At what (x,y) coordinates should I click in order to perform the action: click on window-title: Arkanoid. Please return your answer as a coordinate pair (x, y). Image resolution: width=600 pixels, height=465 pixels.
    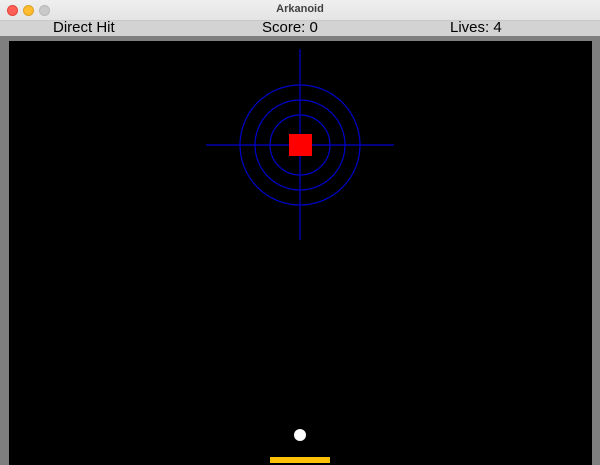
    Looking at the image, I should click on (300, 9).